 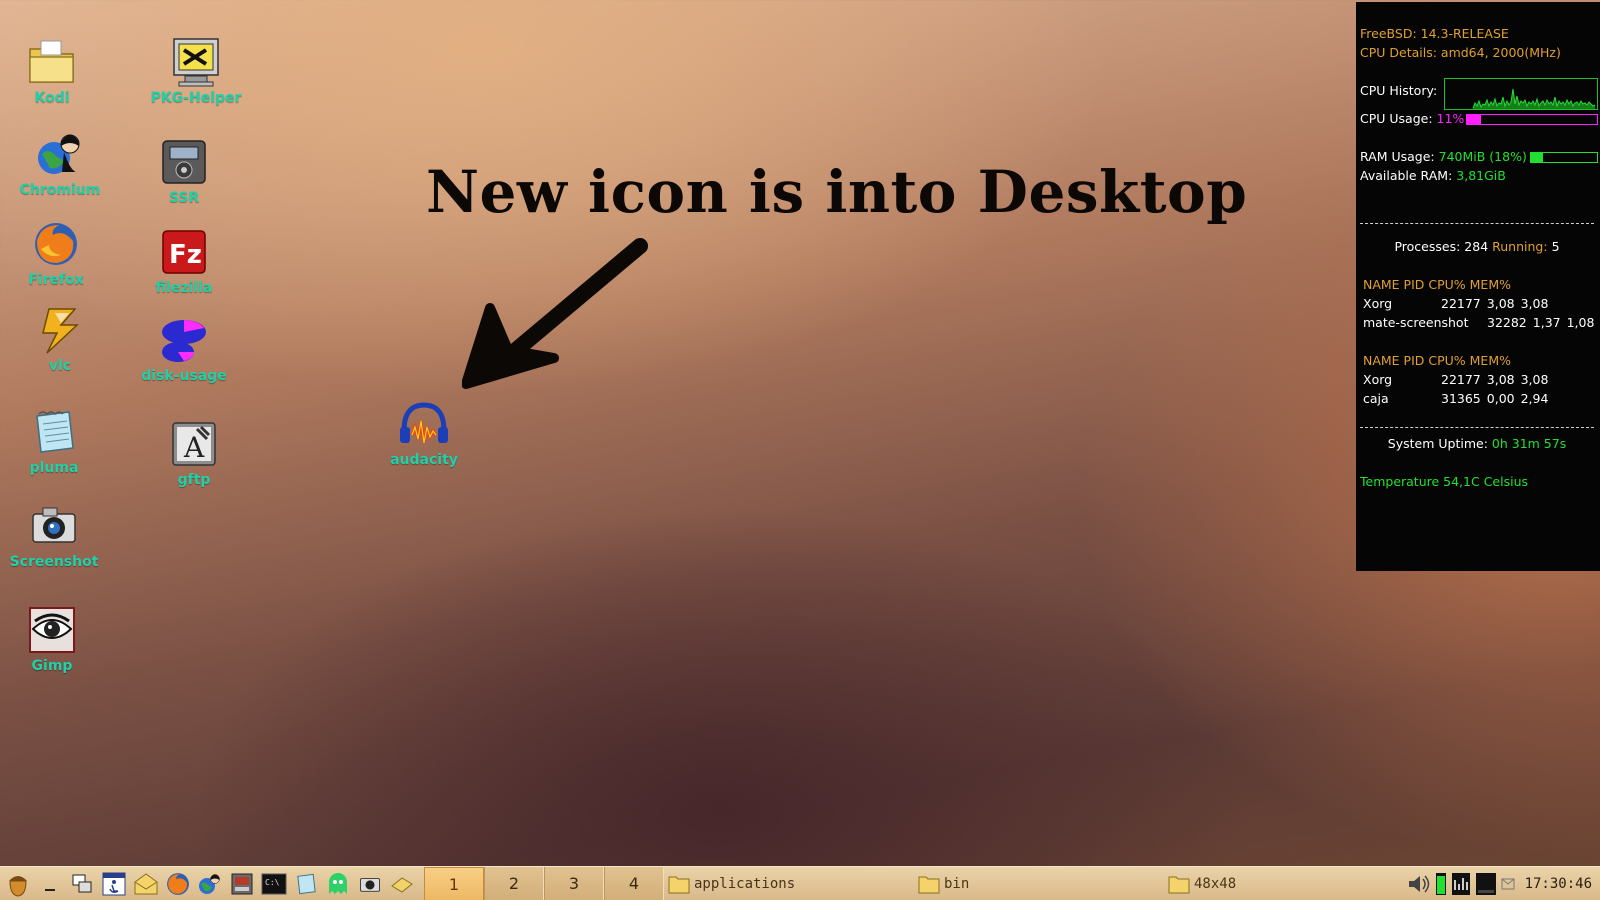 I want to click on desktop-icon-label: Chromium, so click(x=60, y=190).